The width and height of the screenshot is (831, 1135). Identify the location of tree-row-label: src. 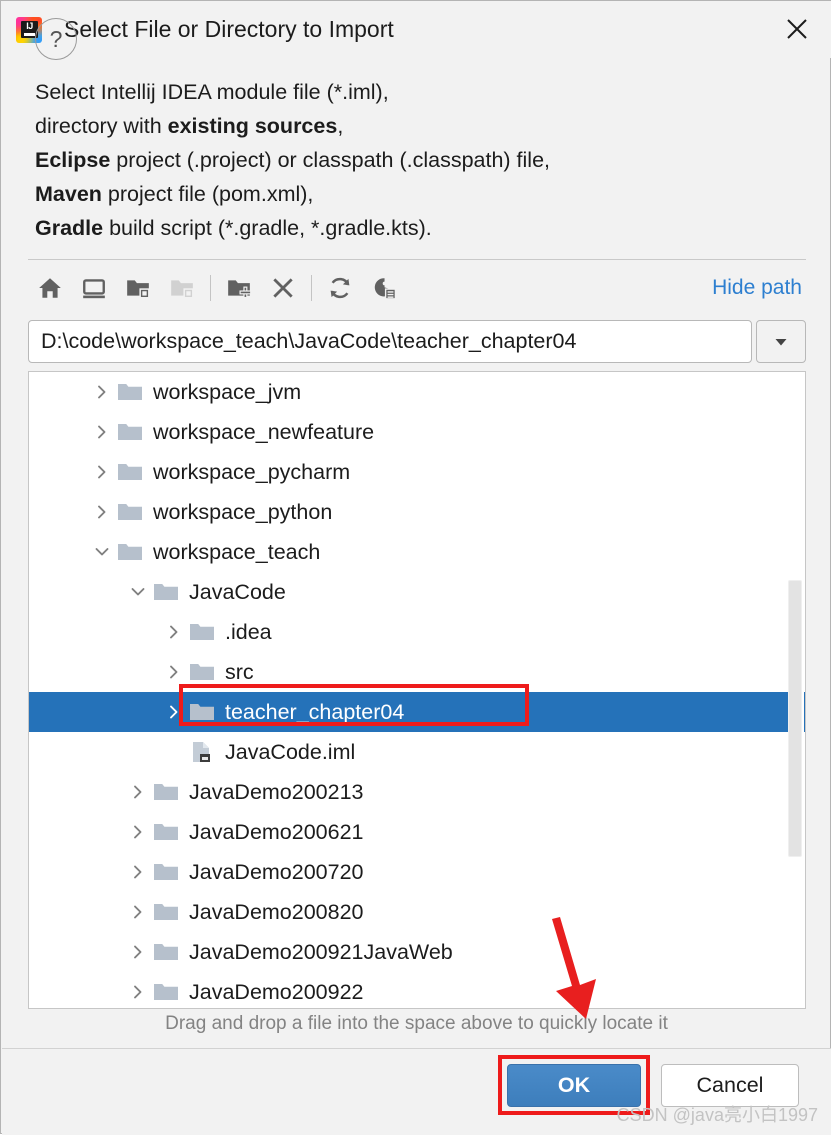
(239, 671).